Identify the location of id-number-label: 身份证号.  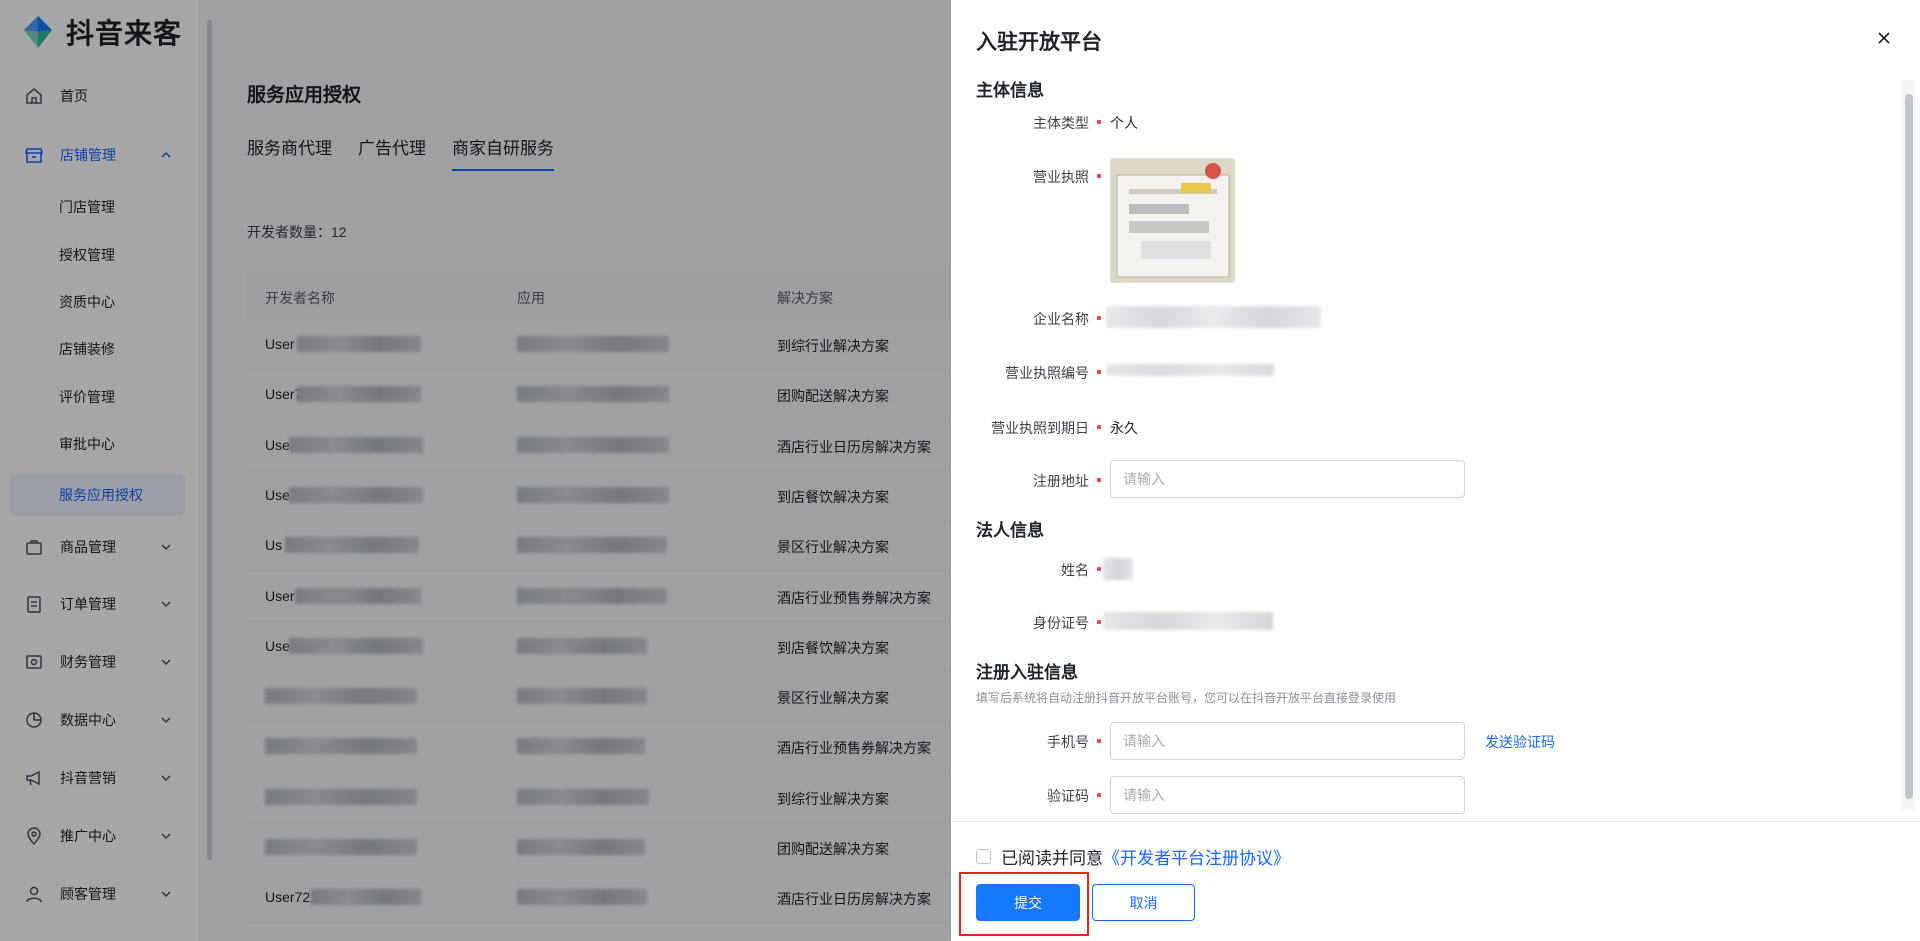
(1061, 623).